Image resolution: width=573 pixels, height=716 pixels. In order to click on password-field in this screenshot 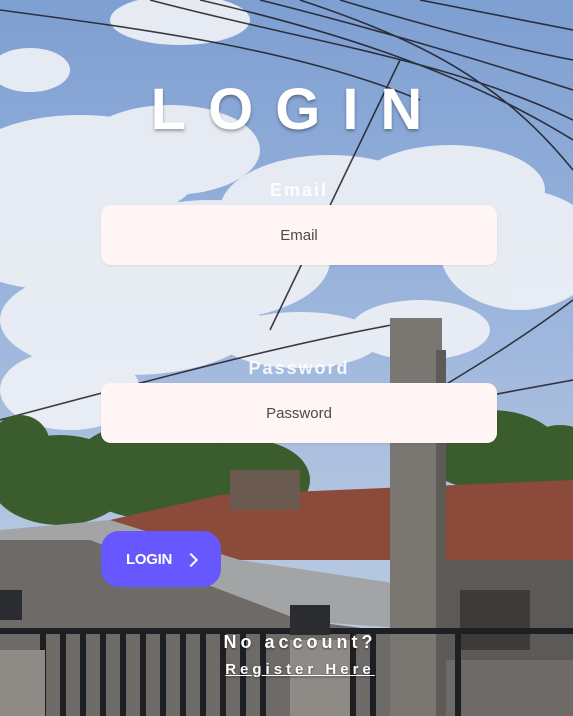, I will do `click(299, 413)`.